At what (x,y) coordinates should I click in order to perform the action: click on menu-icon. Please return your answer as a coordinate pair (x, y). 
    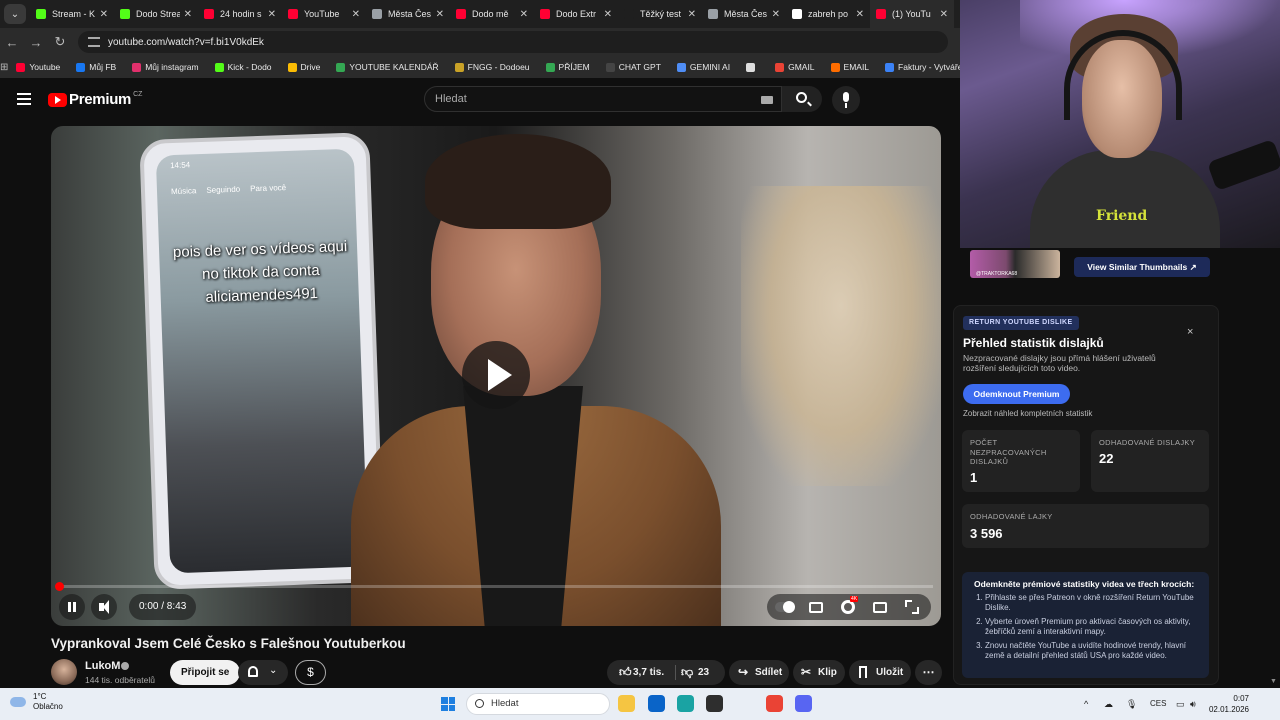
    Looking at the image, I should click on (24, 99).